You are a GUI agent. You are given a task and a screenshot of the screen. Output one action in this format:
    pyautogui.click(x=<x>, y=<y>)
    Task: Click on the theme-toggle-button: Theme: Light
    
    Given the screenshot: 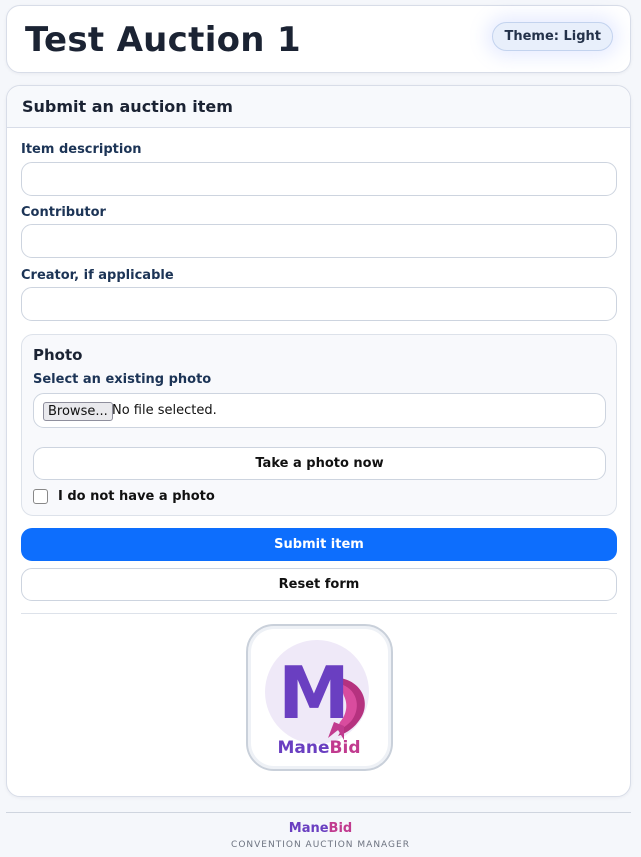 What is the action you would take?
    pyautogui.click(x=552, y=36)
    